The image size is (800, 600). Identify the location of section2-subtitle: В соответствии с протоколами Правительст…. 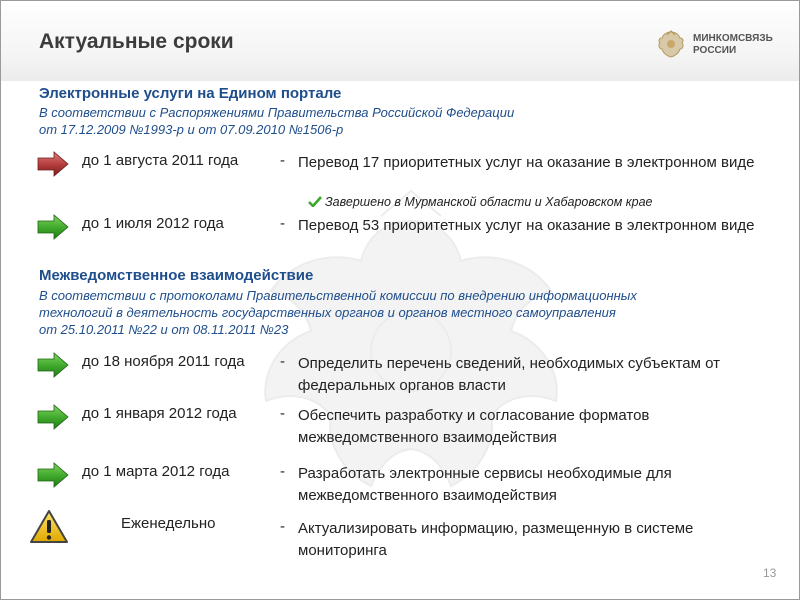
(338, 312).